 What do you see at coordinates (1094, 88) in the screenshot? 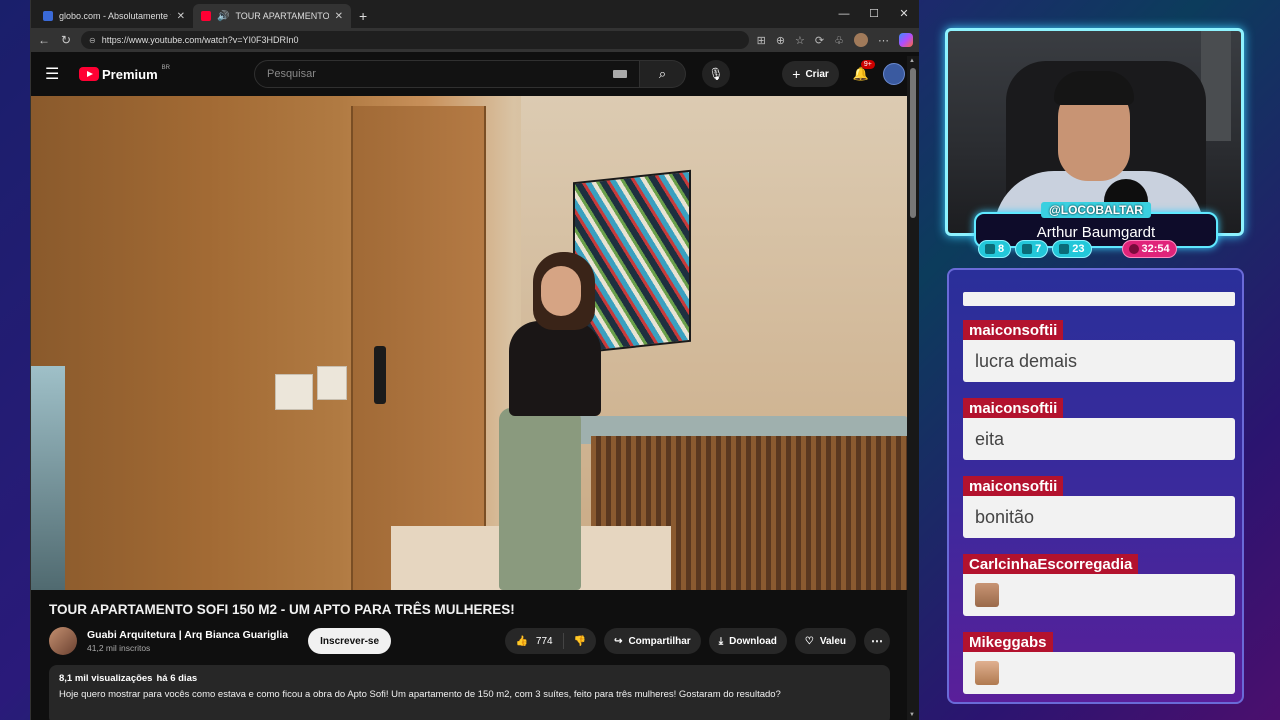
I see `webcam-scene-streamer` at bounding box center [1094, 88].